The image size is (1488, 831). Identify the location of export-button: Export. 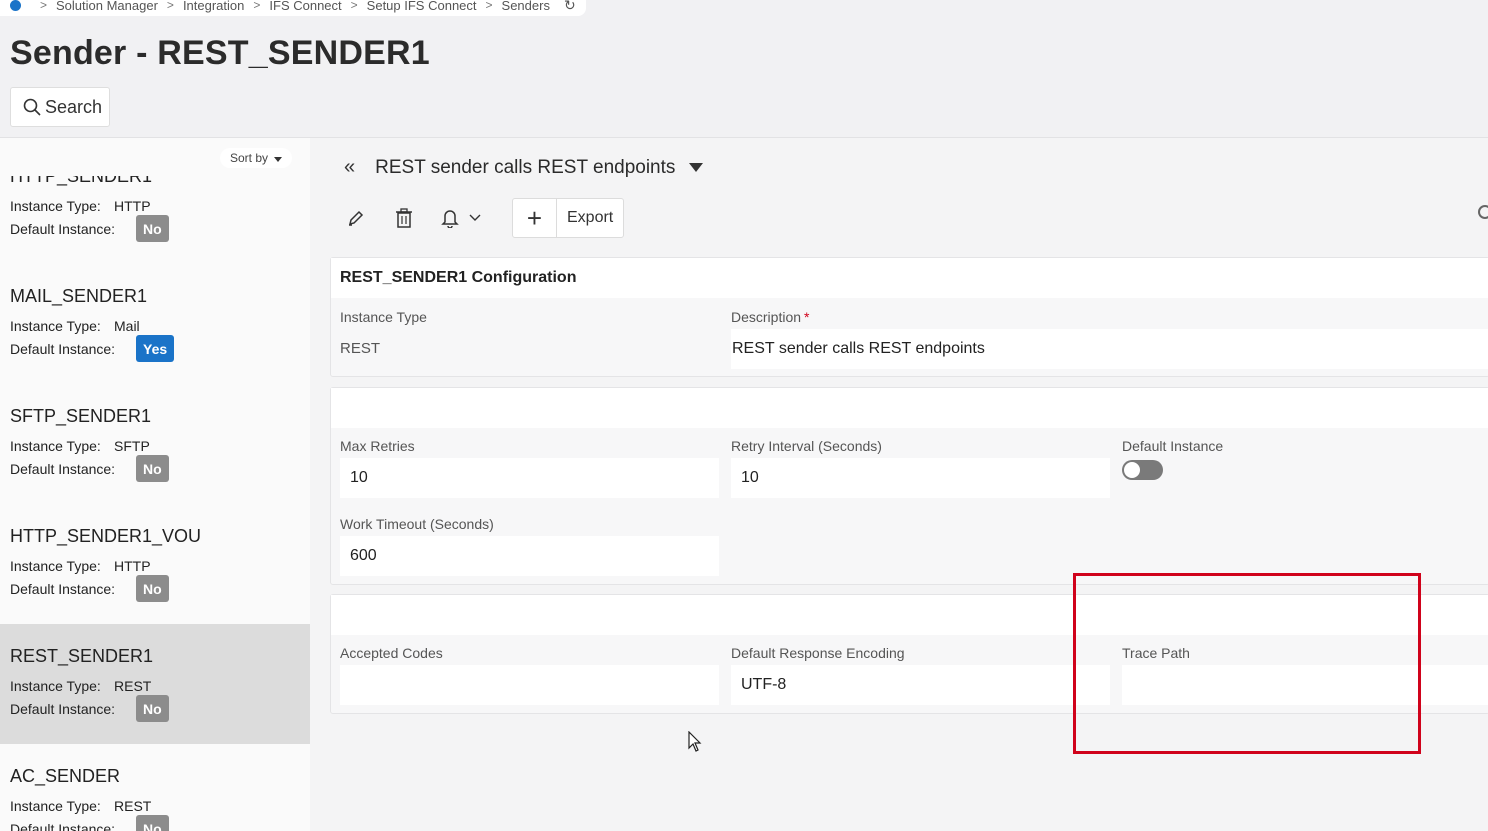
(590, 218).